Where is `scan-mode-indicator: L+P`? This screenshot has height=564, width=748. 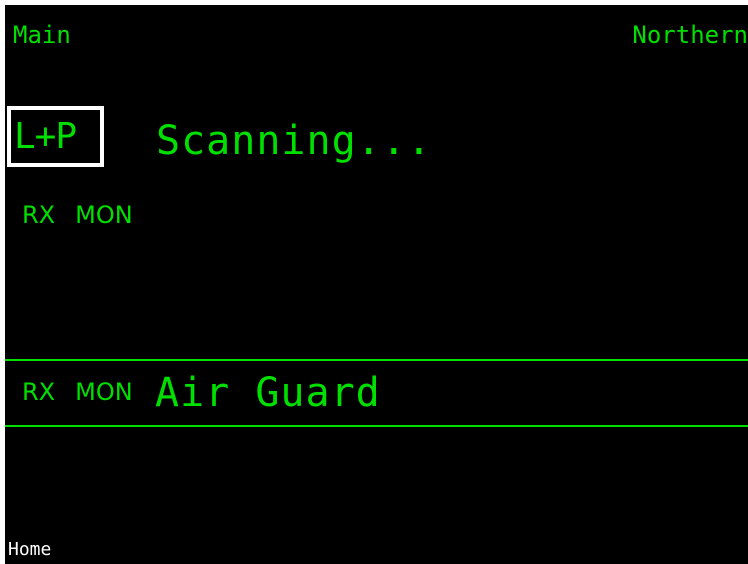 scan-mode-indicator: L+P is located at coordinates (55, 136).